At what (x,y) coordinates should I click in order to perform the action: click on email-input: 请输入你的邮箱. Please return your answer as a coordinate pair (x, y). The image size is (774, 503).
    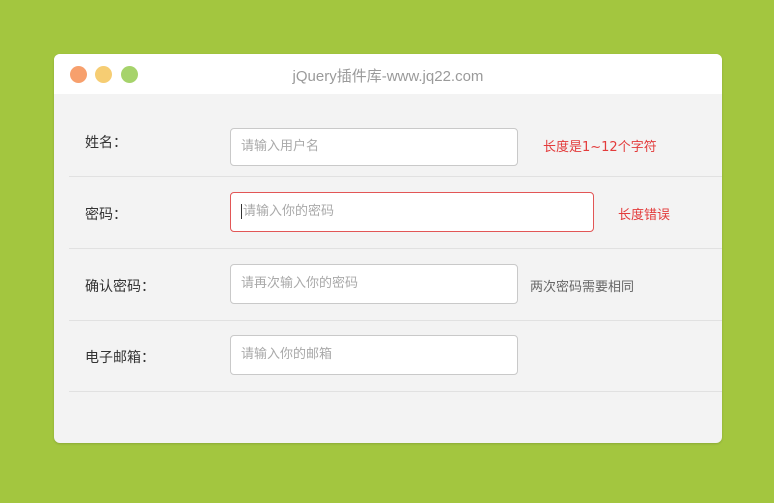
    Looking at the image, I should click on (374, 355).